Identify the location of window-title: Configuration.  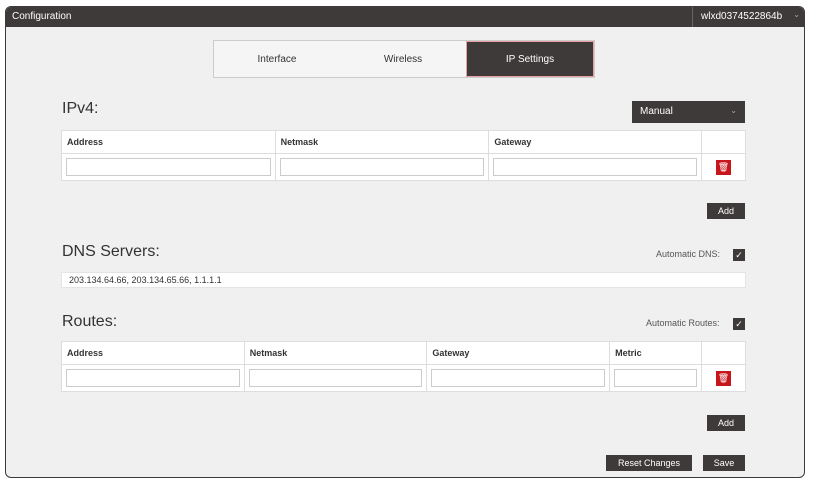
(42, 16).